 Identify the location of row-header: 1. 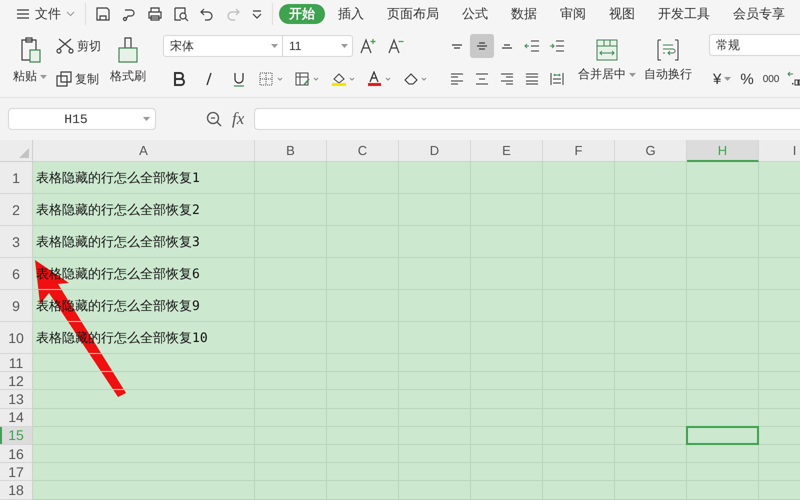
(16, 178).